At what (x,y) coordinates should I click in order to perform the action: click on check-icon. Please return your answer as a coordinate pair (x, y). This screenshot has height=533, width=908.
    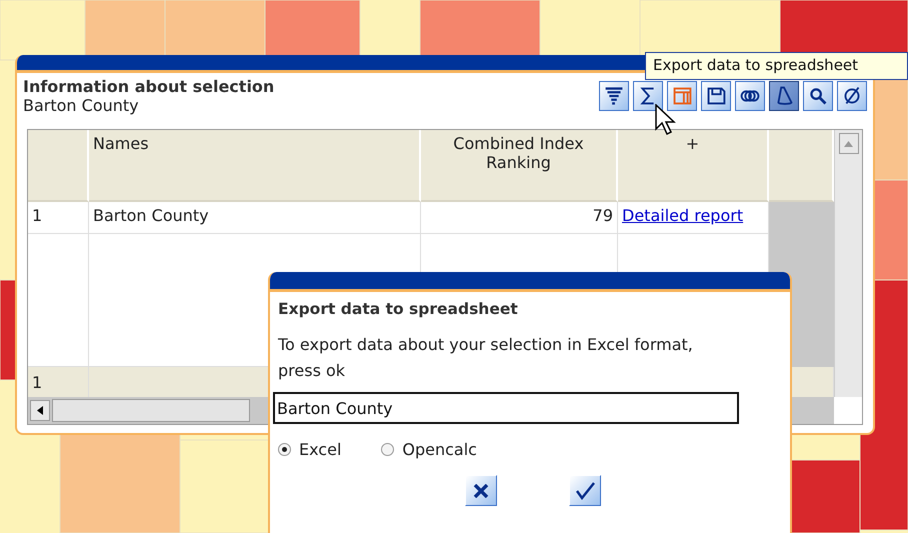
    Looking at the image, I should click on (585, 491).